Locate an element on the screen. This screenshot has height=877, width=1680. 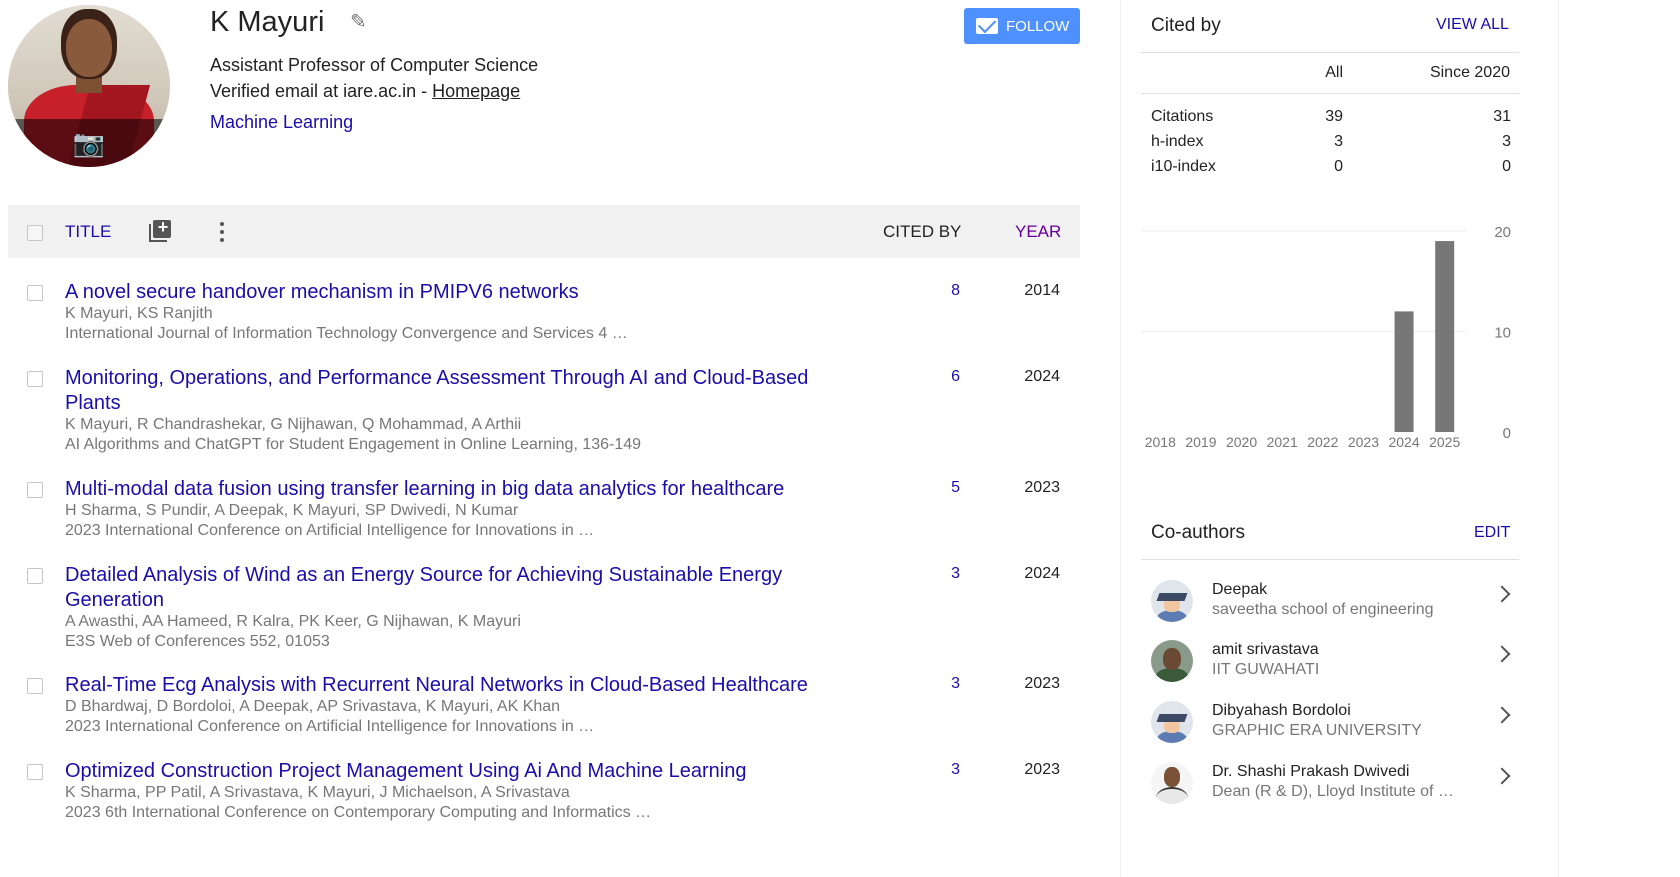
metric-all: 0 is located at coordinates (1338, 166).